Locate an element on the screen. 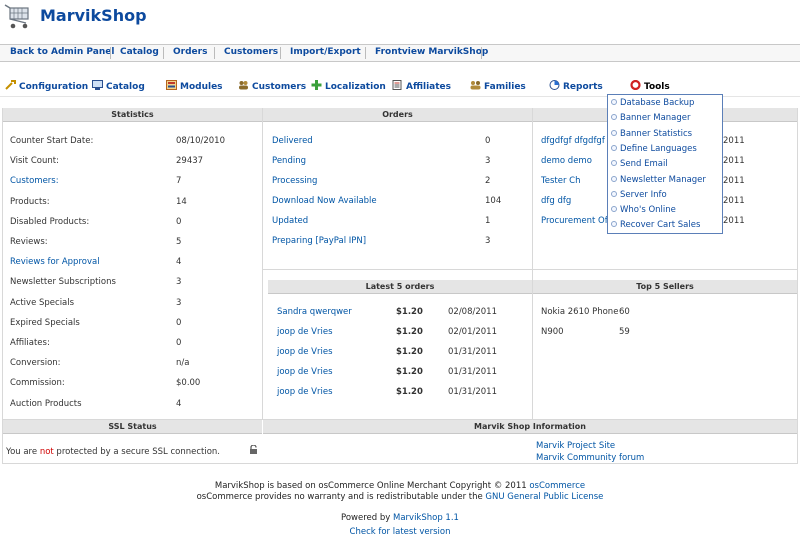 This screenshot has width=800, height=557. orders-panel: Orders is located at coordinates (397, 115).